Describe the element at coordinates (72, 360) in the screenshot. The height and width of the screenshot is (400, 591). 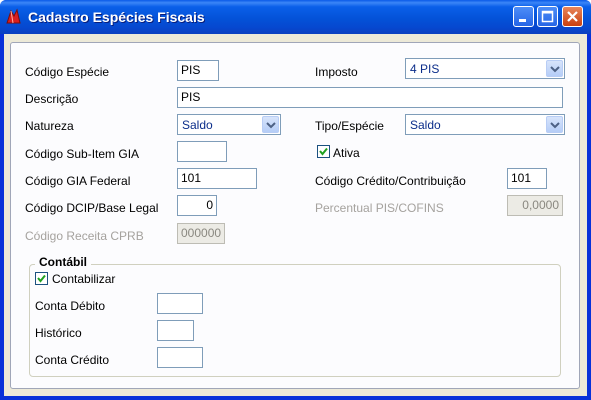
I see `conta-credito-label: Conta Crédito` at that location.